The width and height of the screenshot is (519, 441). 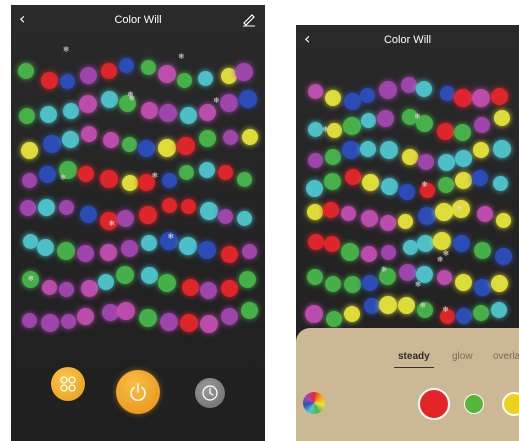 What do you see at coordinates (249, 19) in the screenshot?
I see `pencil-icon` at bounding box center [249, 19].